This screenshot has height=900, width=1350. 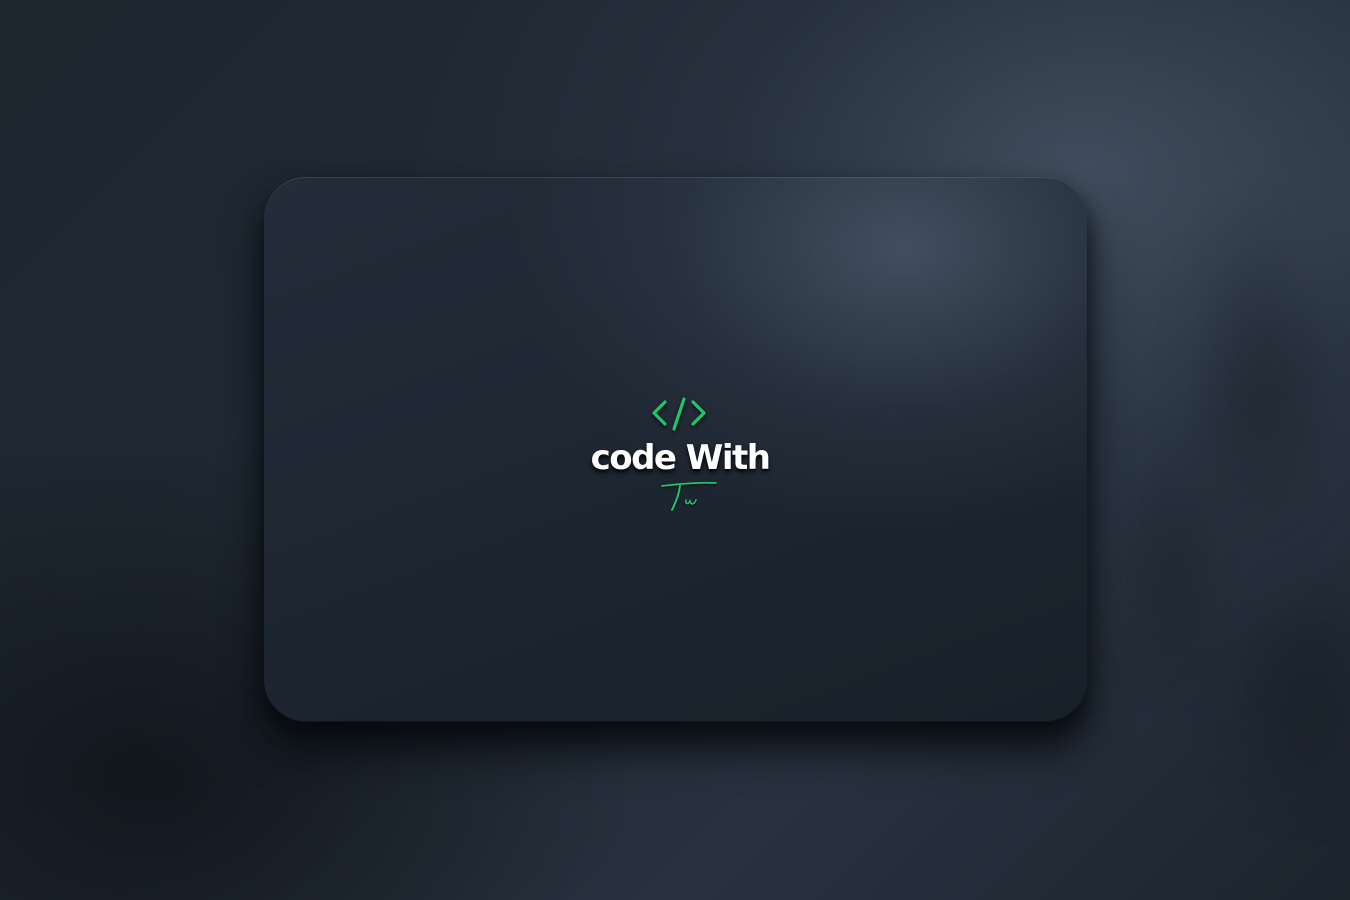 I want to click on logo-signature, so click(x=689, y=496).